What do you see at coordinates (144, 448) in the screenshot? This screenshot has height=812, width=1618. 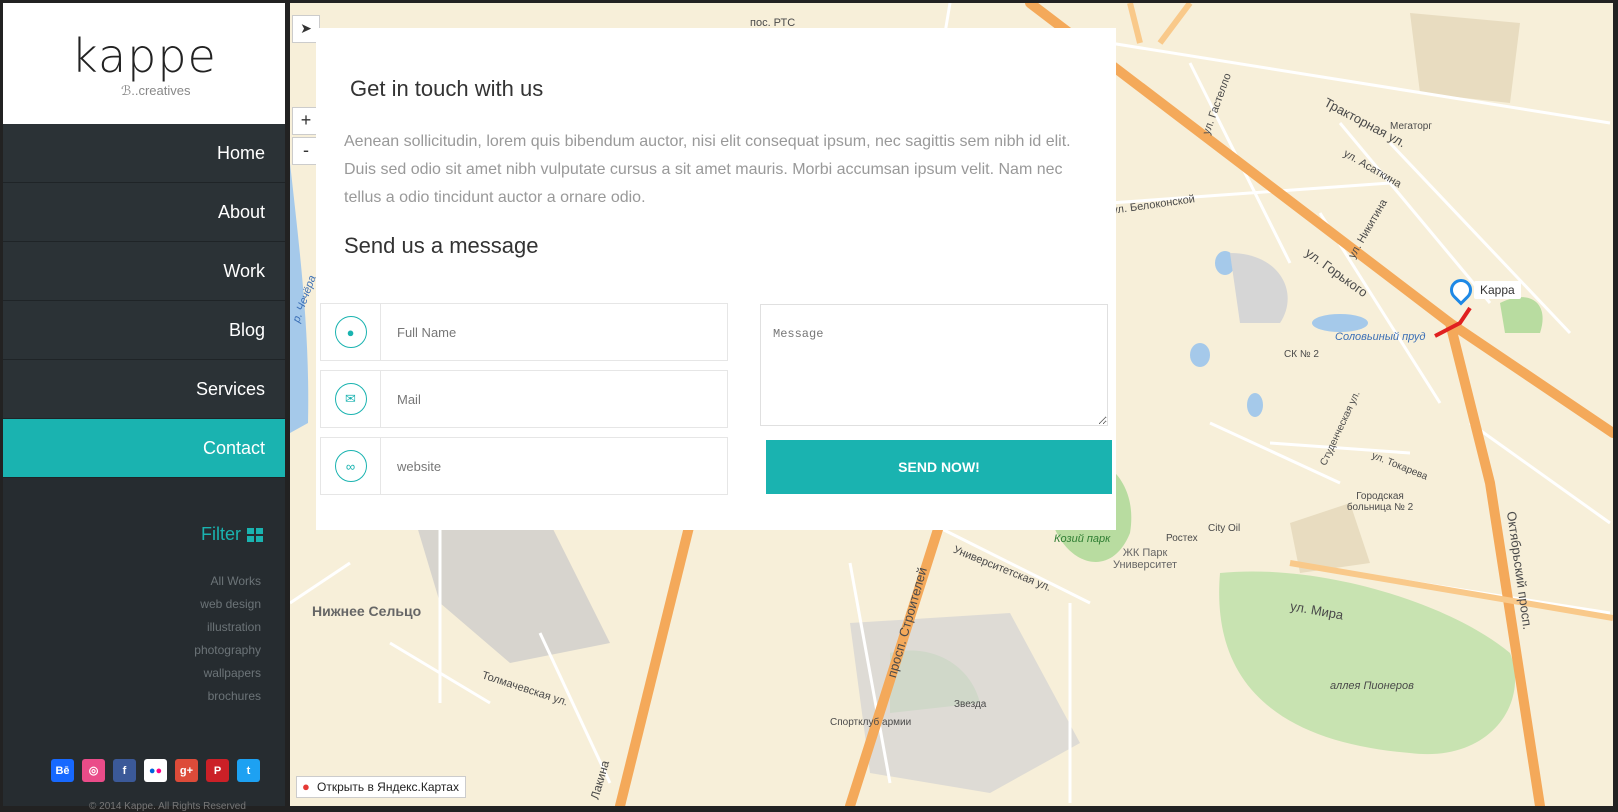 I see `nav-item-contact: Contact` at bounding box center [144, 448].